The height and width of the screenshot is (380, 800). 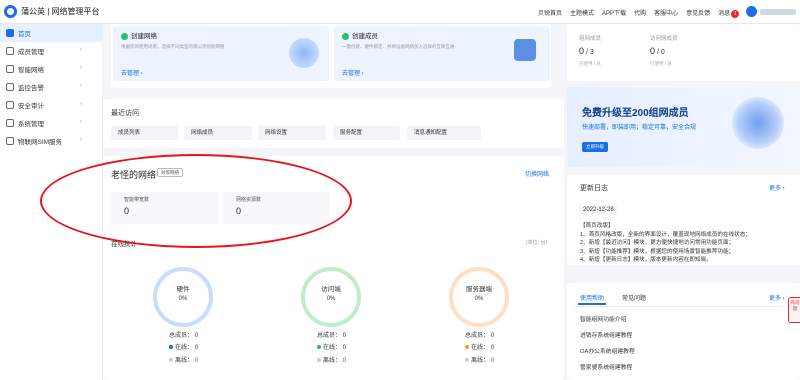 What do you see at coordinates (777, 297) in the screenshot?
I see `help-more-link: 更多 ›` at bounding box center [777, 297].